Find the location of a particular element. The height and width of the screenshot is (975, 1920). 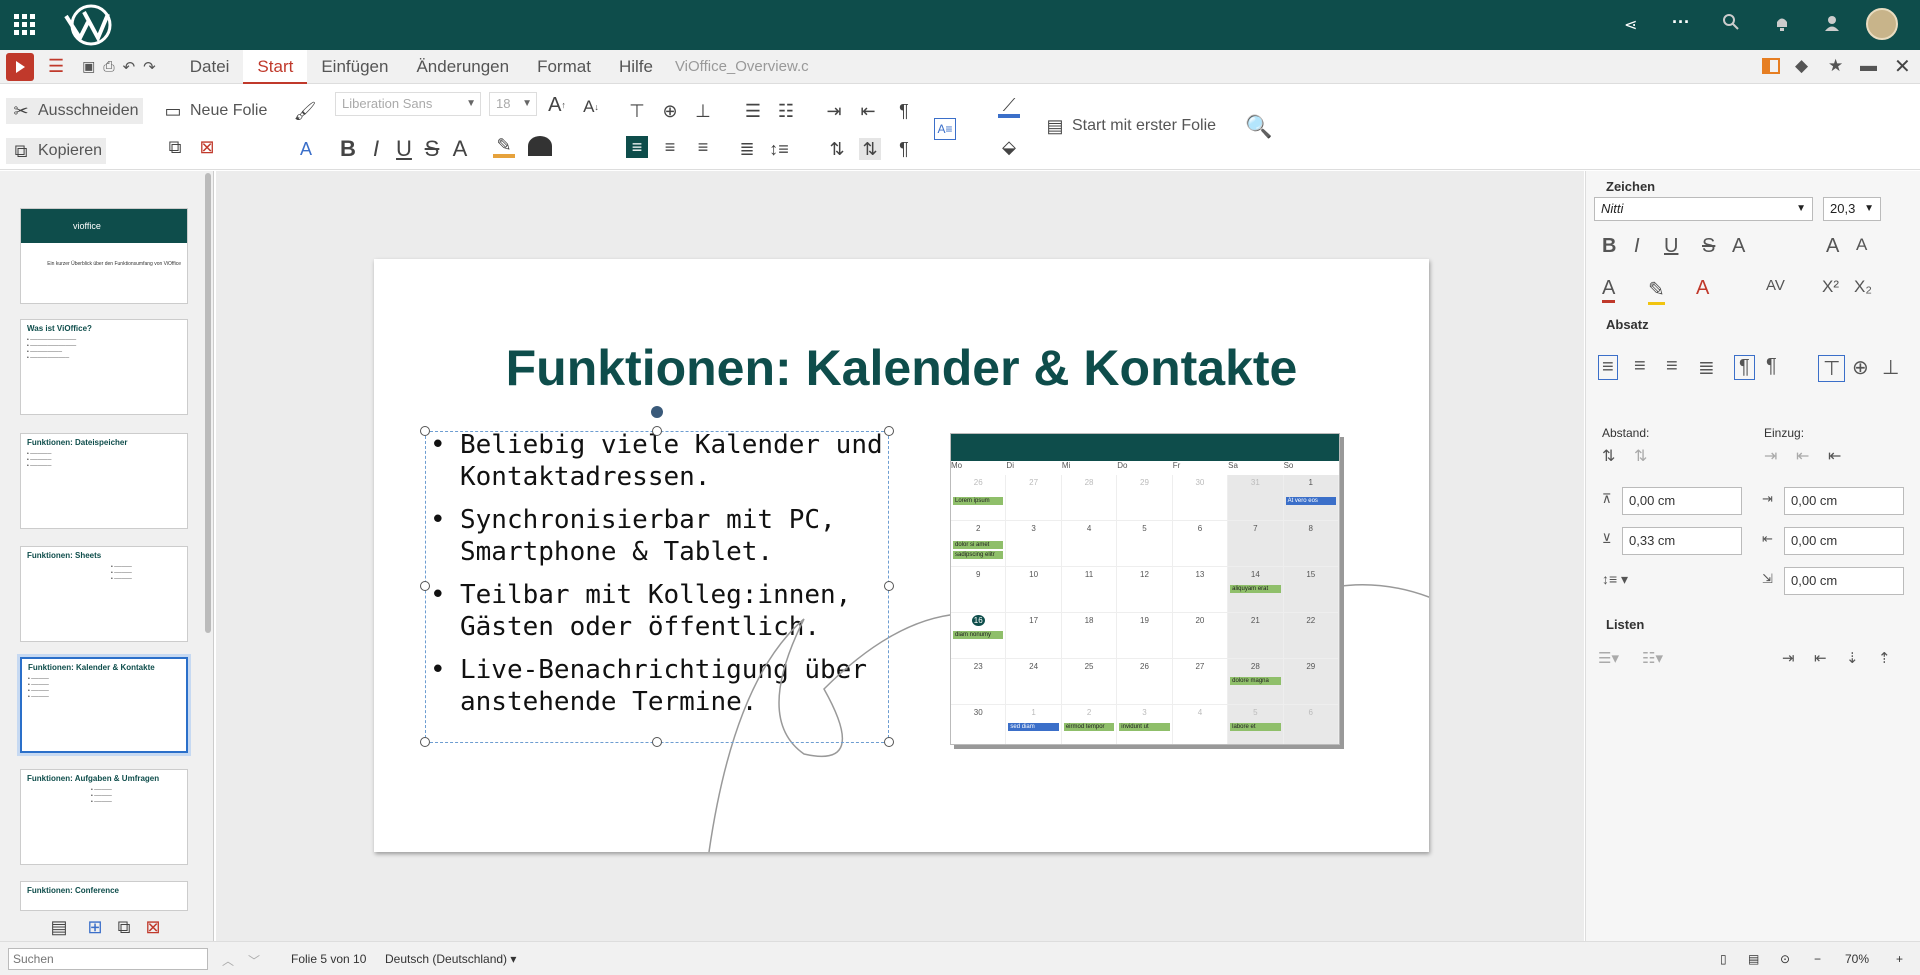

start-first-slide-button: ▤ Start mit erster Folie is located at coordinates (1130, 126).